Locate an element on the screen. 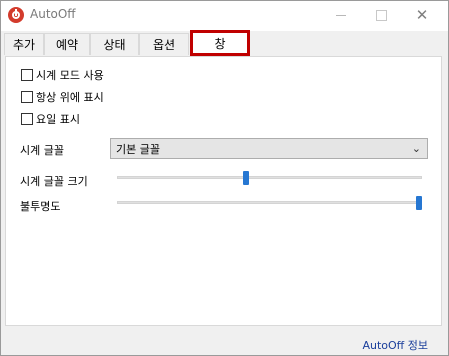  maximize-button is located at coordinates (381, 15).